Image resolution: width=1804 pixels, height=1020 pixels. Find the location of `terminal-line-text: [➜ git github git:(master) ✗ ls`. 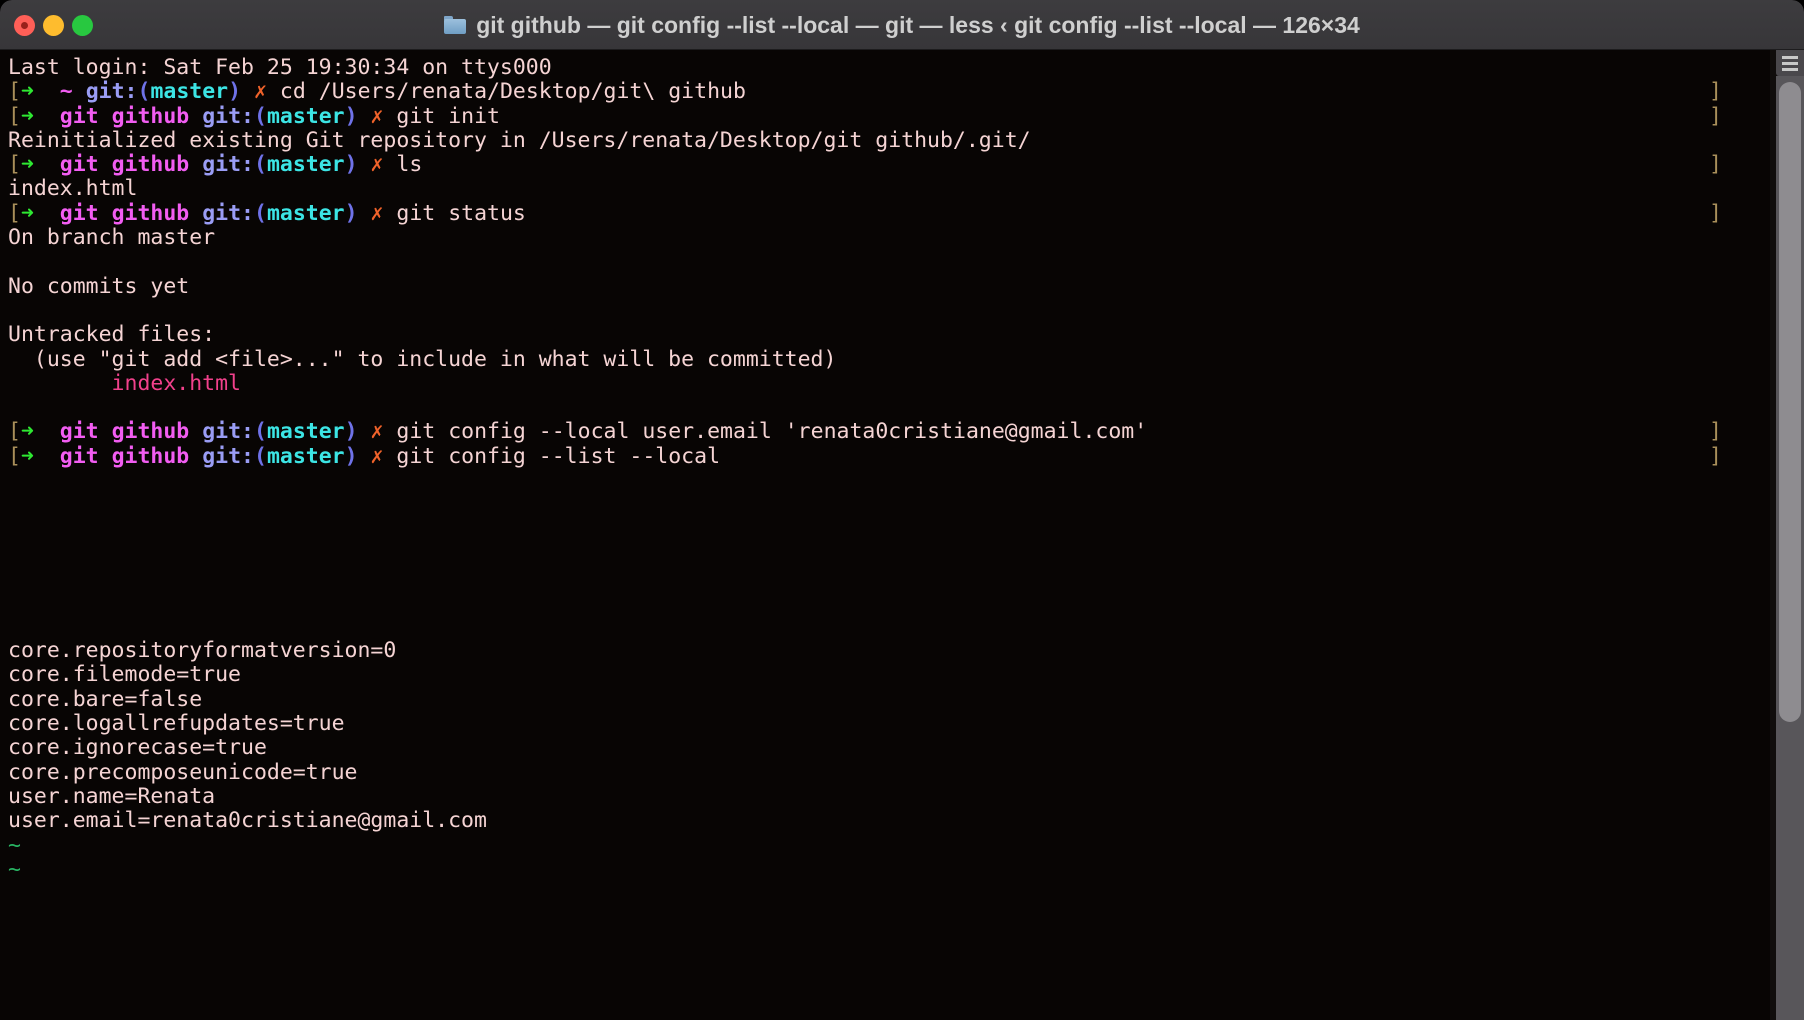

terminal-line-text: [➜ git github git:(master) ✗ ls is located at coordinates (215, 165).